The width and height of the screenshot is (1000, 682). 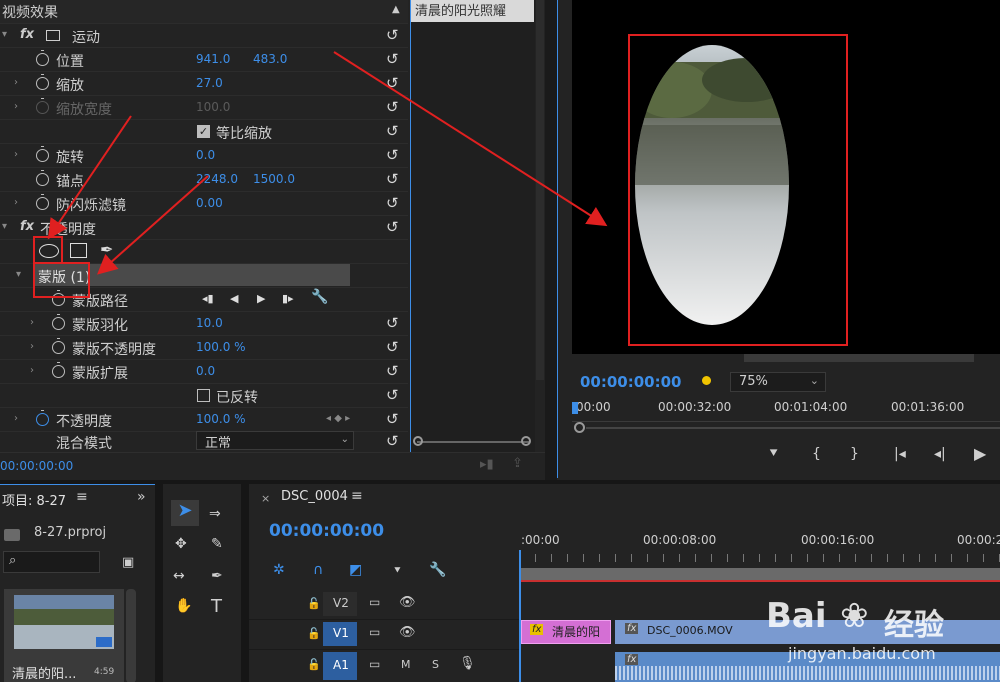 What do you see at coordinates (209, 203) in the screenshot?
I see `antiflicker-value: 0.00` at bounding box center [209, 203].